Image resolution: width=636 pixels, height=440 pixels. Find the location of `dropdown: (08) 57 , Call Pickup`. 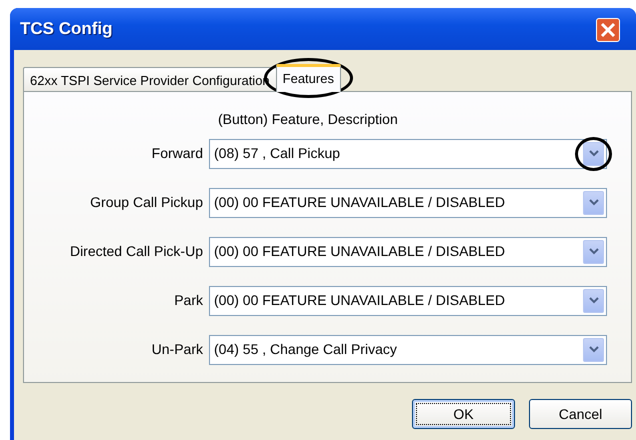

dropdown: (08) 57 , Call Pickup is located at coordinates (408, 153).